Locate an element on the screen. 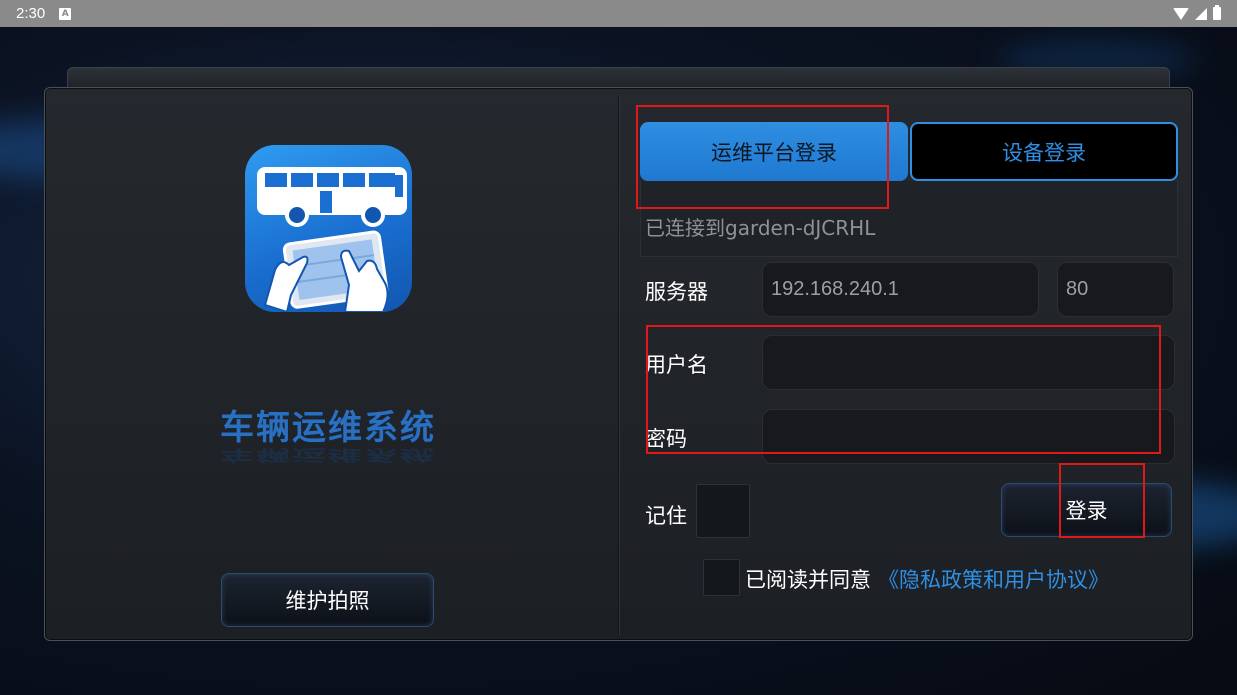 Image resolution: width=1237 pixels, height=695 pixels. server-address-input: 192.168.240.1 is located at coordinates (900, 289).